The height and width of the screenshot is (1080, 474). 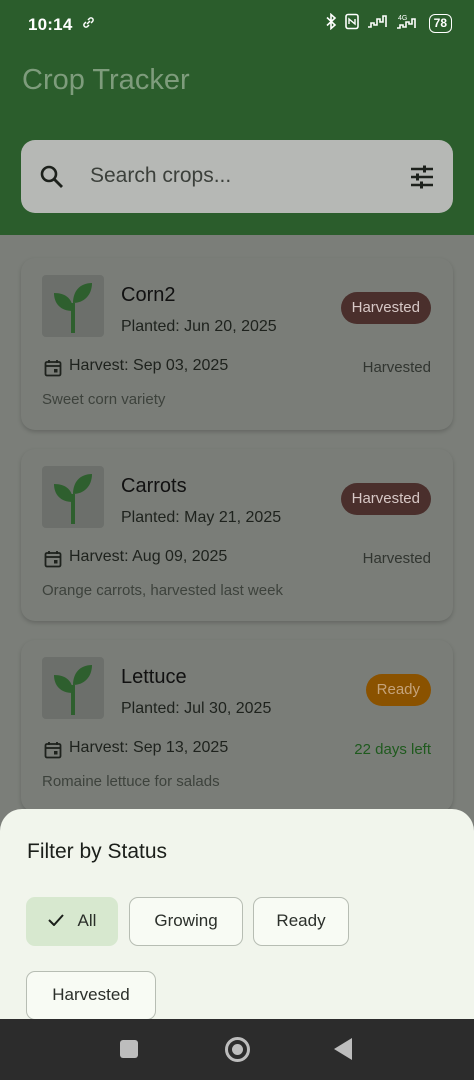 I want to click on back-icon, so click(x=343, y=1049).